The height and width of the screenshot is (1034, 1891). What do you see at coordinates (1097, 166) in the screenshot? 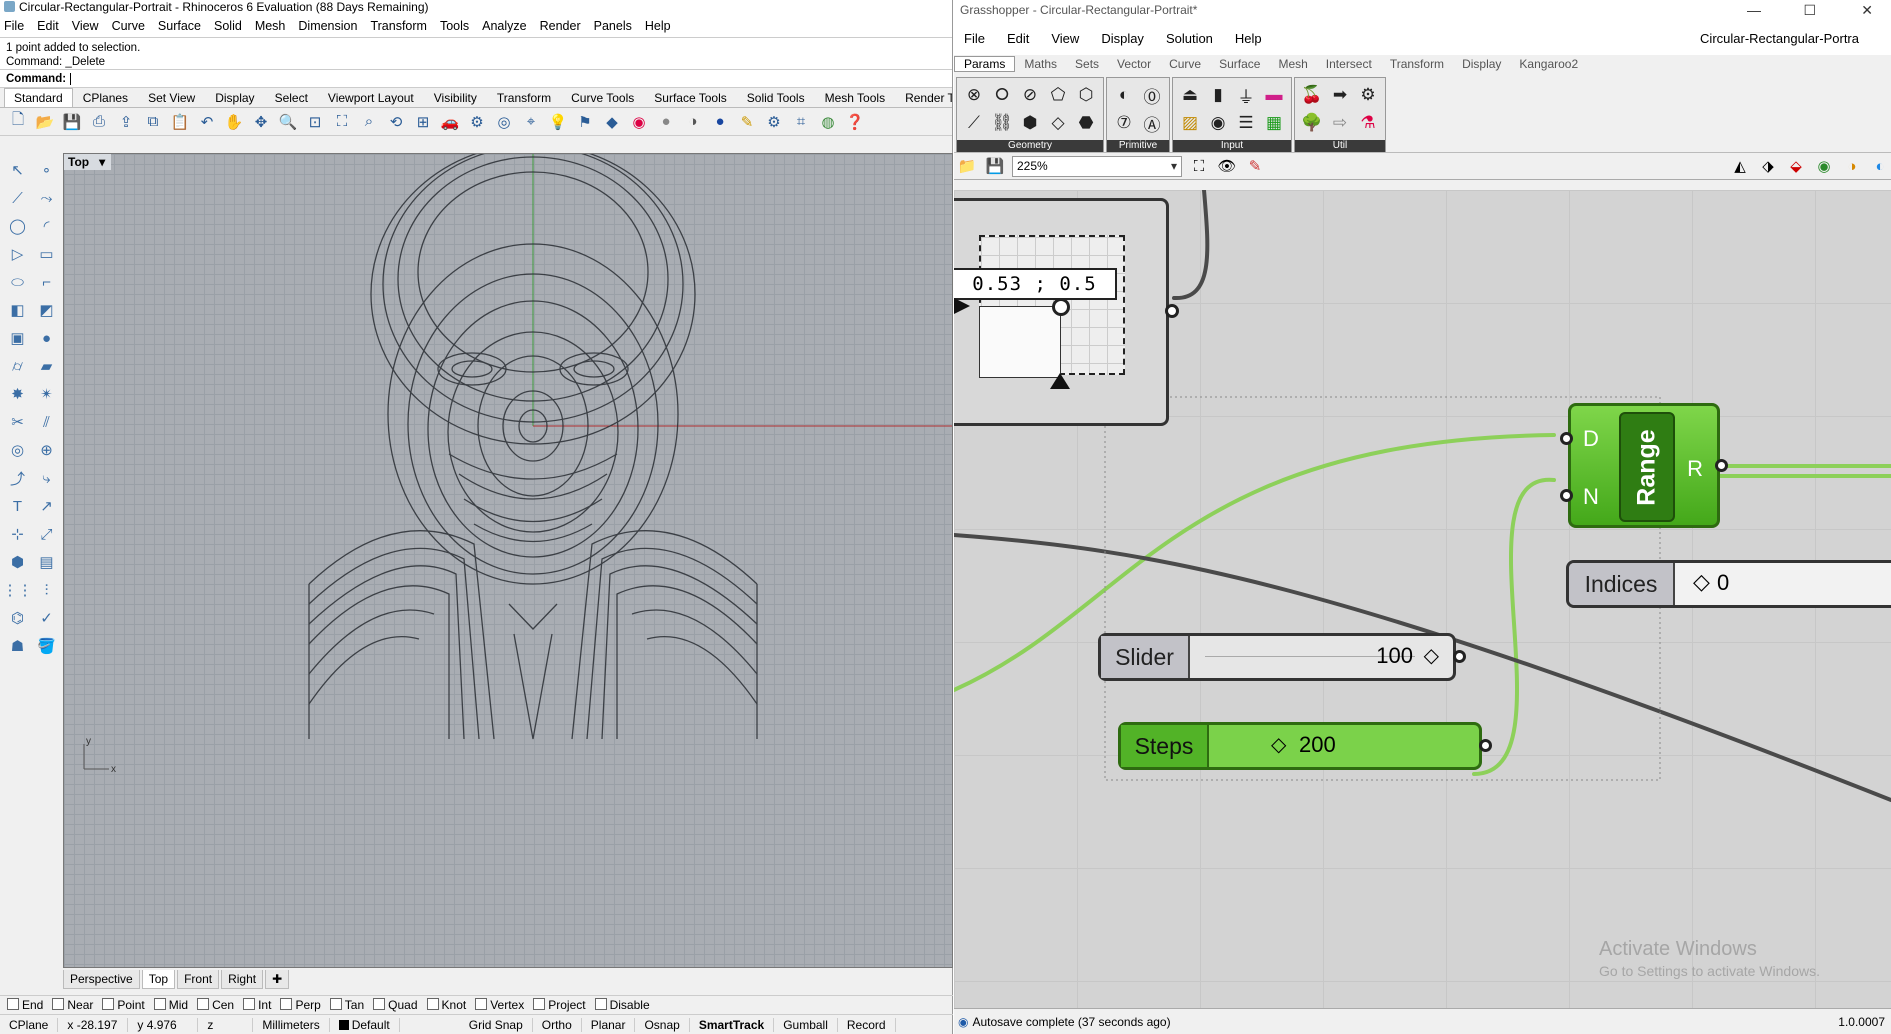
I see `zoom-dropdown: 225%` at bounding box center [1097, 166].